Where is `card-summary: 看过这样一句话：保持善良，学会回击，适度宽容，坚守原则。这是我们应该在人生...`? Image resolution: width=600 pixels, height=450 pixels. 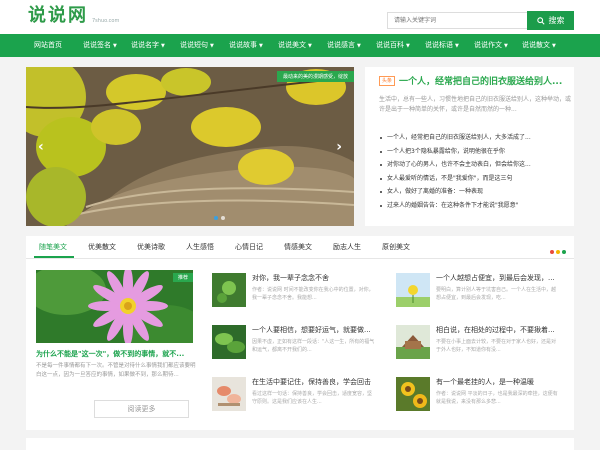
card-summary: 看过这样一句话：保持善良，学会回击，适度宽容，坚守原则。这是我们应该在人生... is located at coordinates (312, 398).